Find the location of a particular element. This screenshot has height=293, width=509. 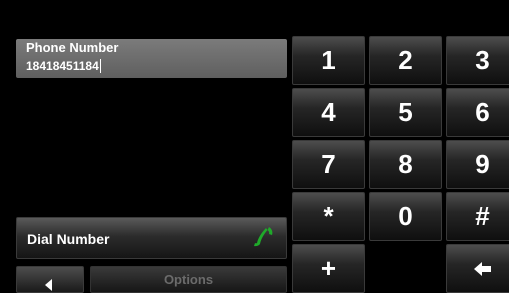

key-5: 5 is located at coordinates (405, 112).